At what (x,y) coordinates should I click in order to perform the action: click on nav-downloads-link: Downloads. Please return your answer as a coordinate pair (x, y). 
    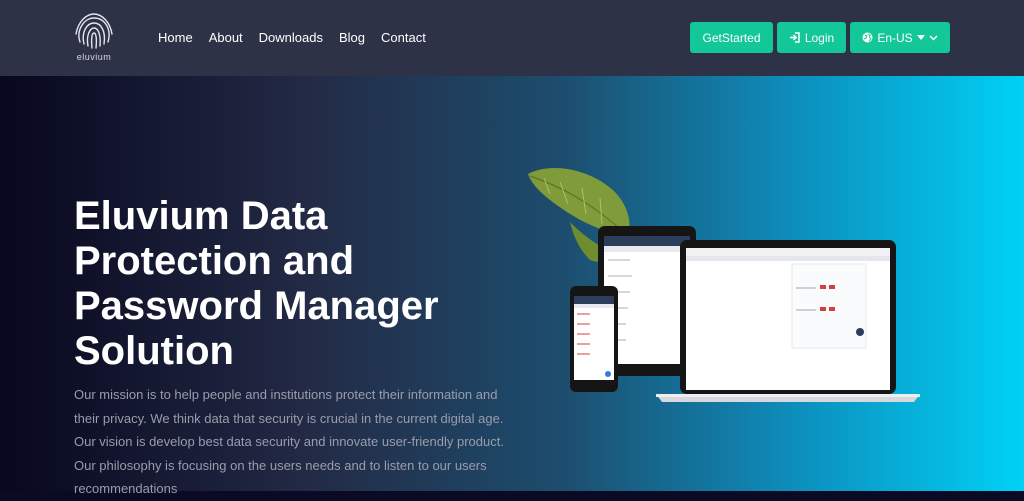
    Looking at the image, I should click on (291, 37).